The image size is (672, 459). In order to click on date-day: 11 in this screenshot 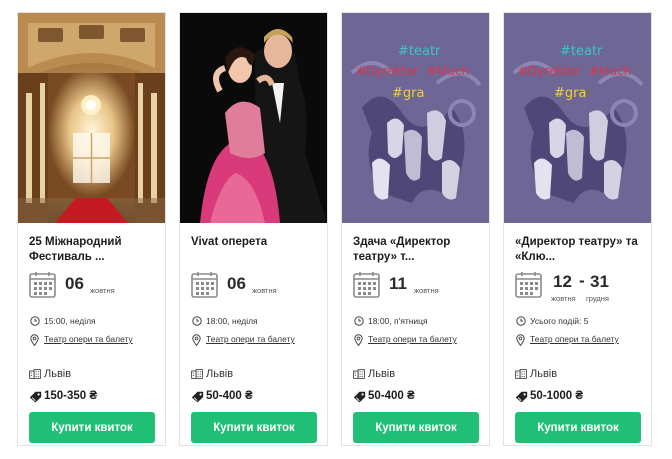, I will do `click(398, 283)`.